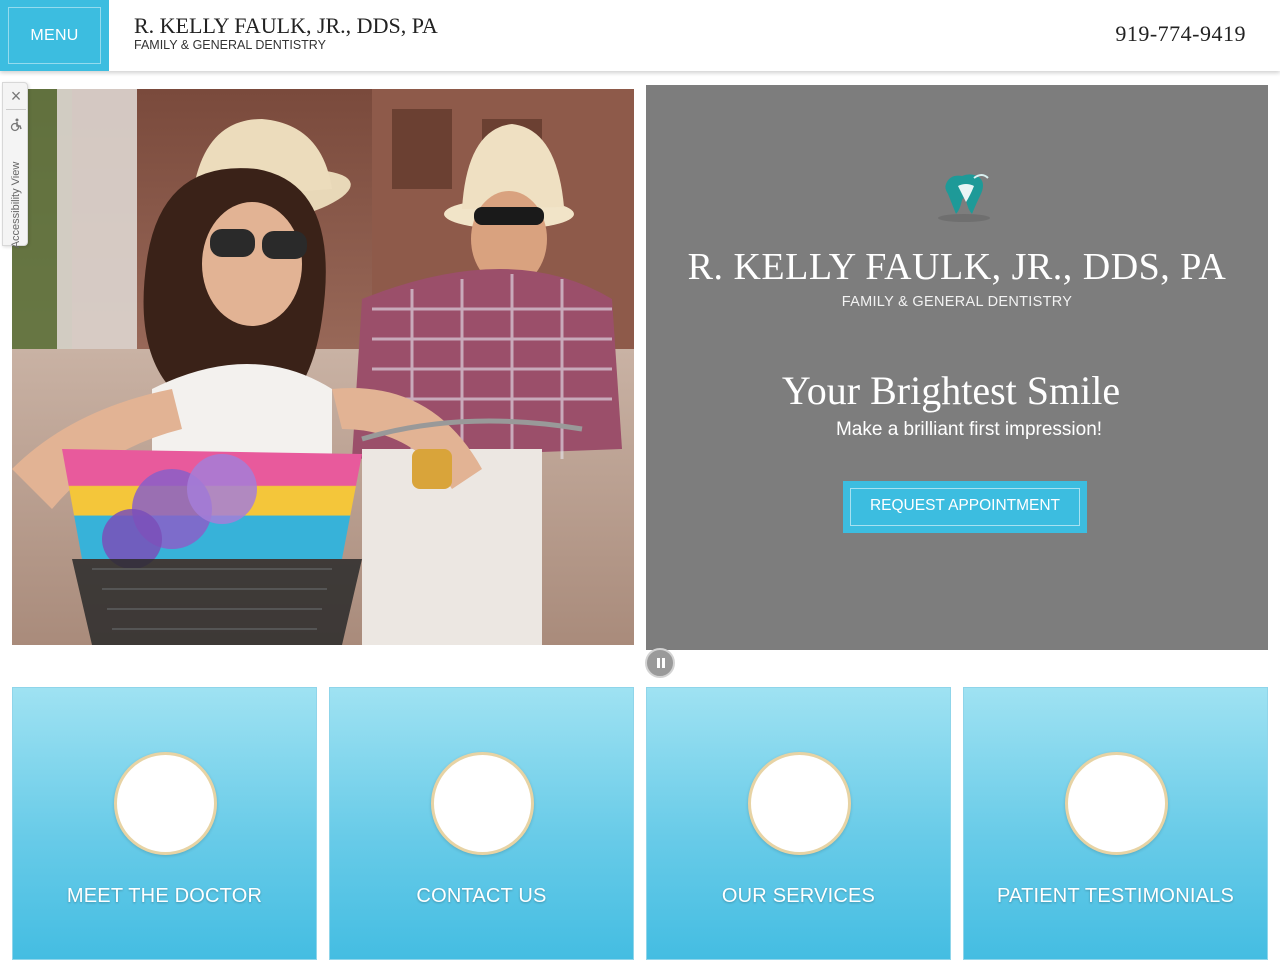  I want to click on pause-icon, so click(660, 663).